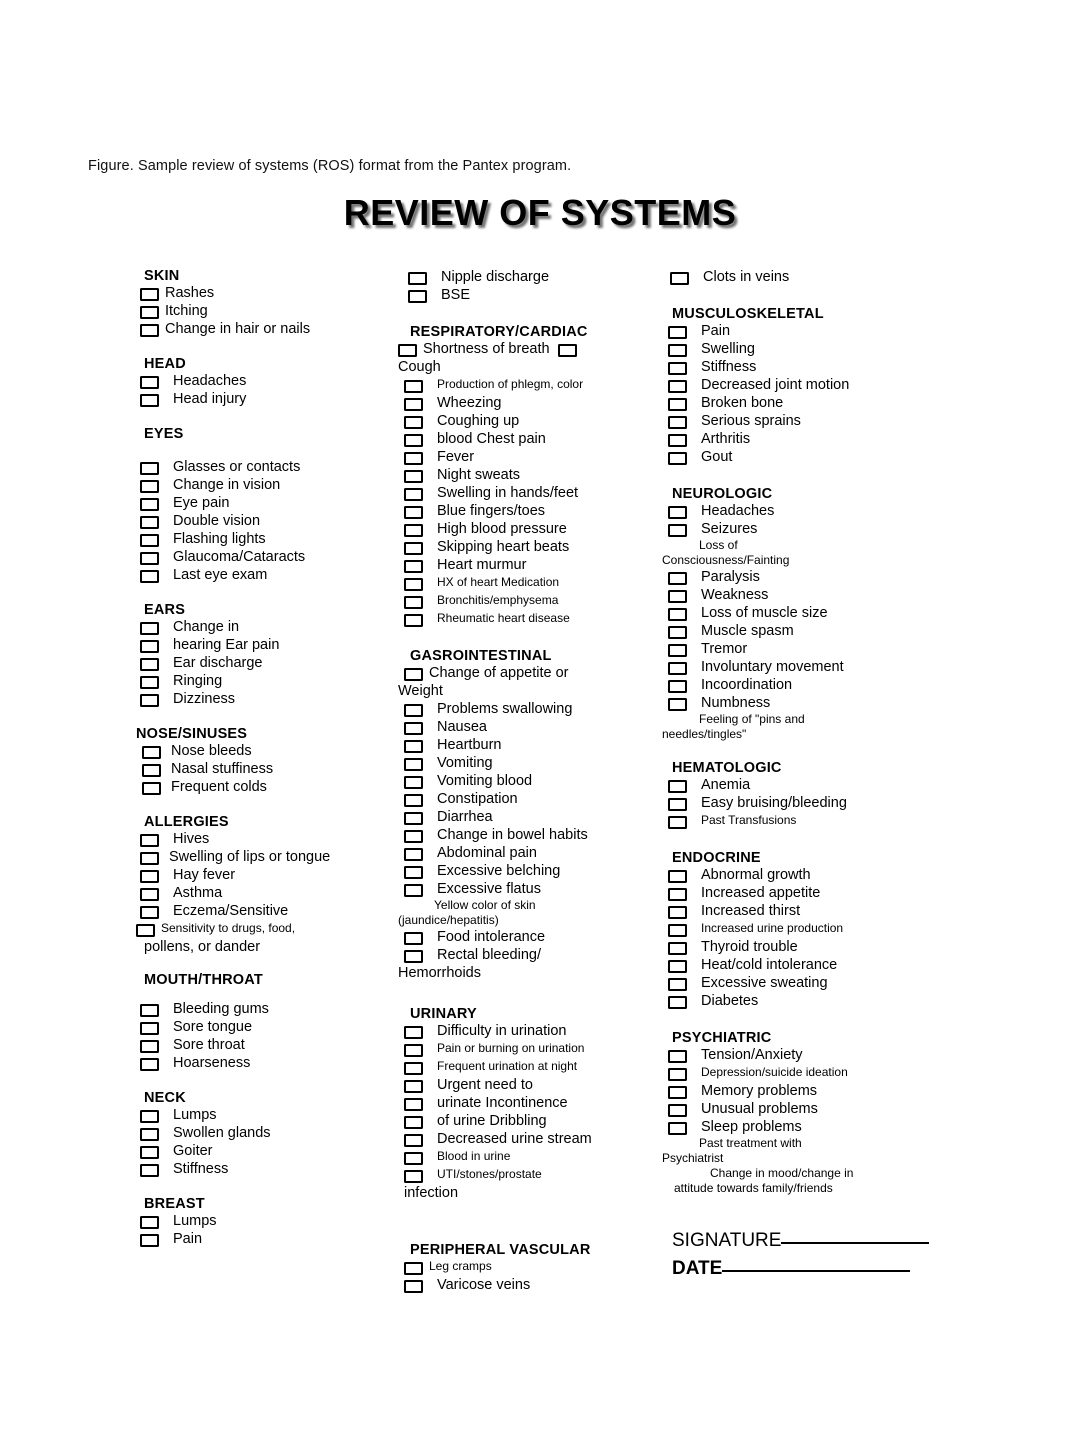 The image size is (1080, 1450). What do you see at coordinates (807, 1241) in the screenshot?
I see `signature-line: SIGNATURE` at bounding box center [807, 1241].